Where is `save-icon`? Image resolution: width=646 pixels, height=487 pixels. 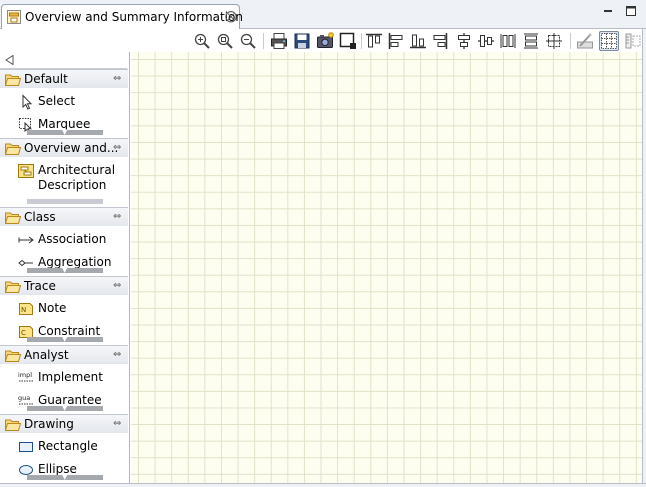 save-icon is located at coordinates (302, 41).